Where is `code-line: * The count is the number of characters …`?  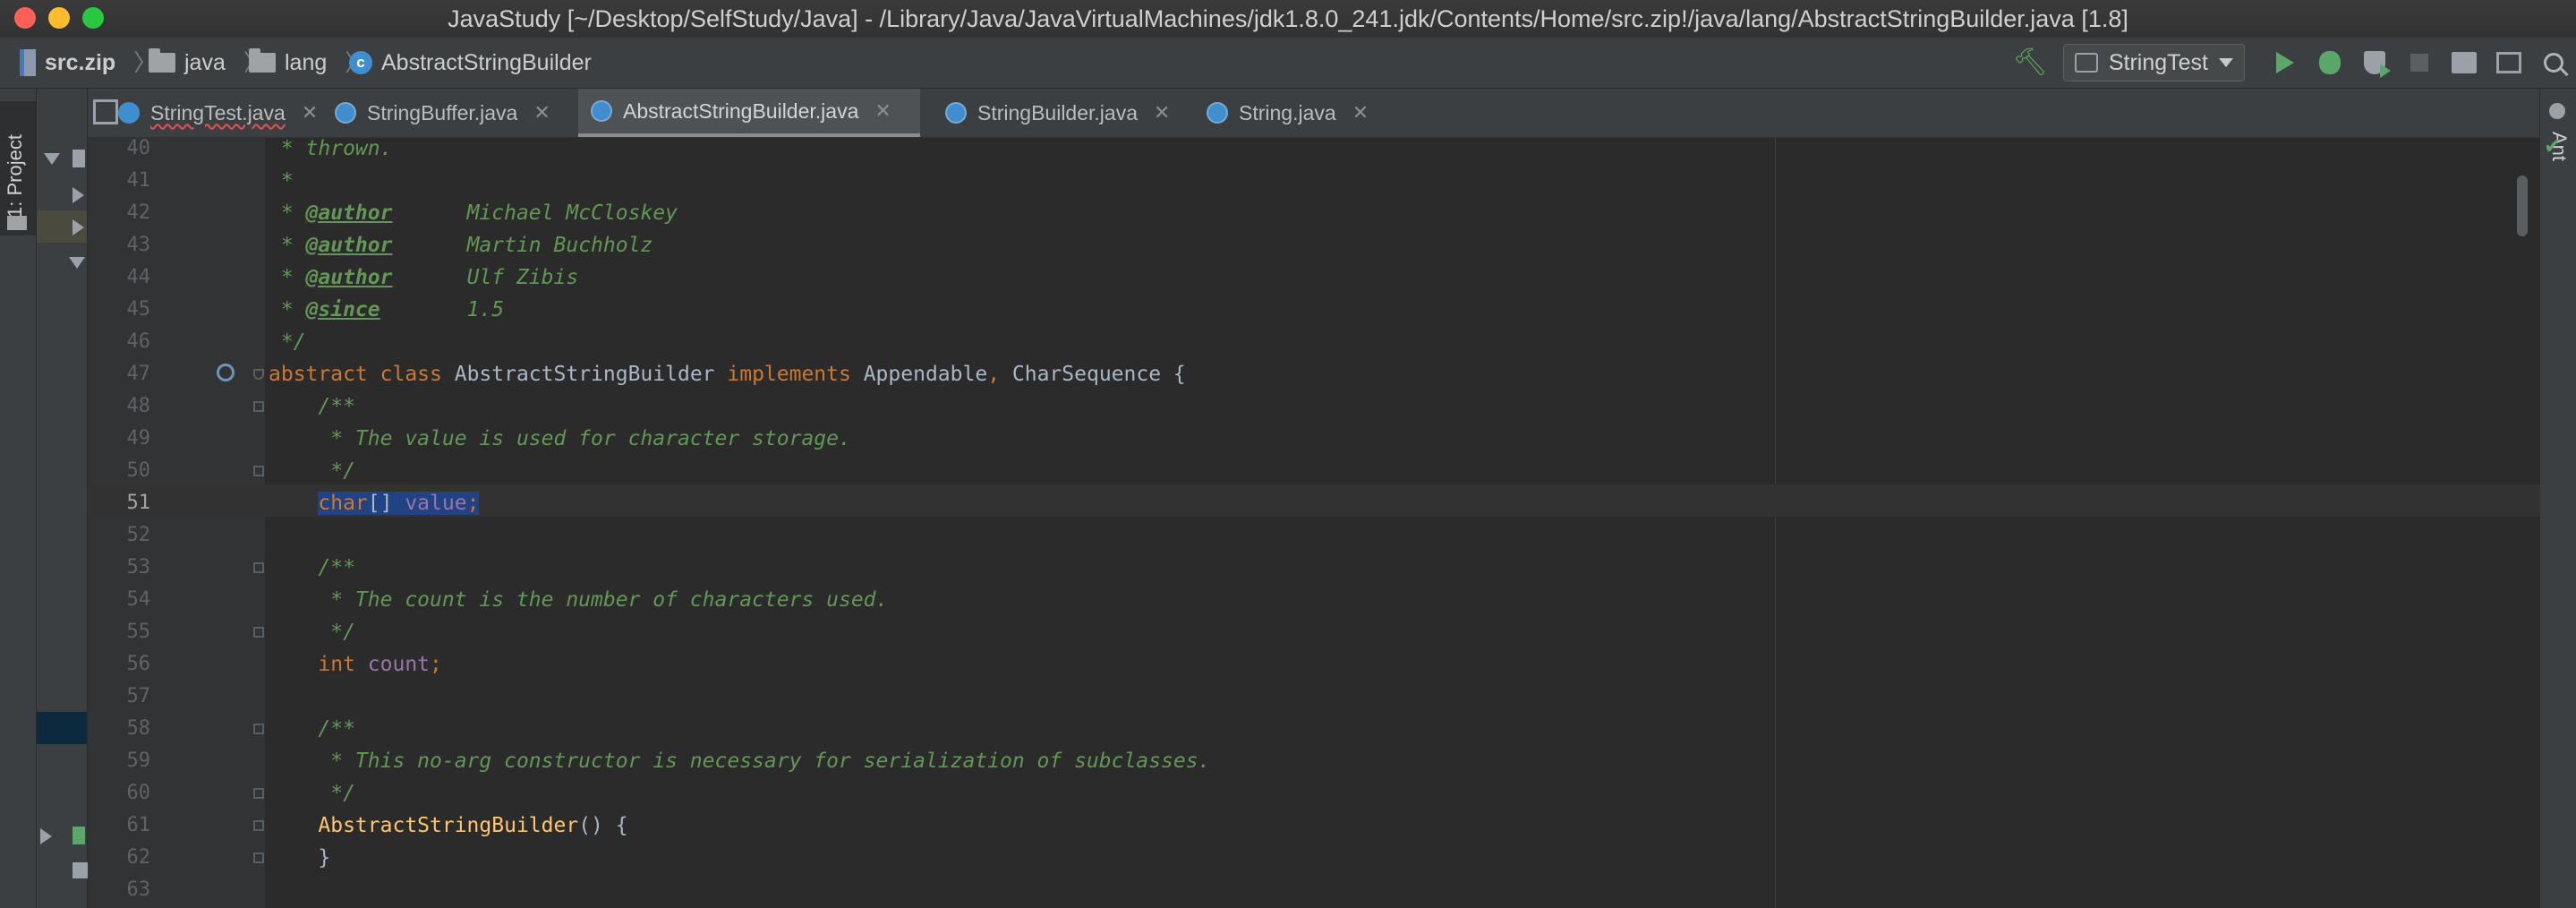
code-line: * The count is the number of characters … is located at coordinates (578, 600).